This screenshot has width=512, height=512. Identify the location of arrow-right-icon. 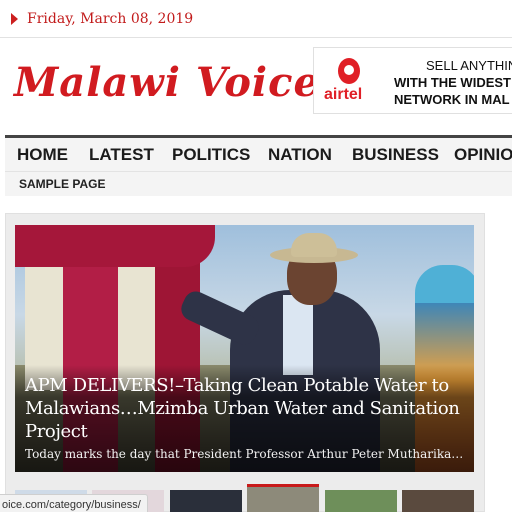
(14, 19).